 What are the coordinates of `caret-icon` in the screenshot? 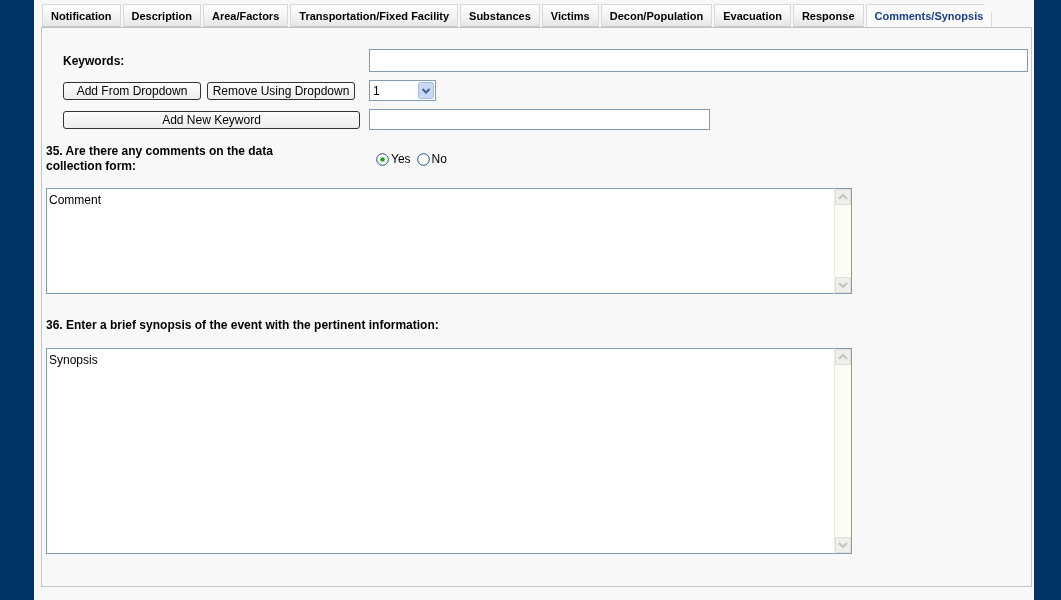 It's located at (426, 90).